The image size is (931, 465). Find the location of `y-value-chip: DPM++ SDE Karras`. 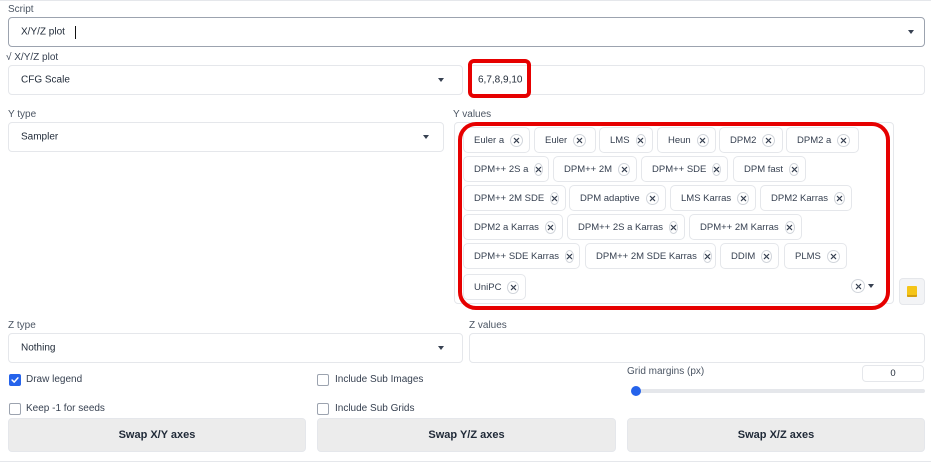

y-value-chip: DPM++ SDE Karras is located at coordinates (521, 256).